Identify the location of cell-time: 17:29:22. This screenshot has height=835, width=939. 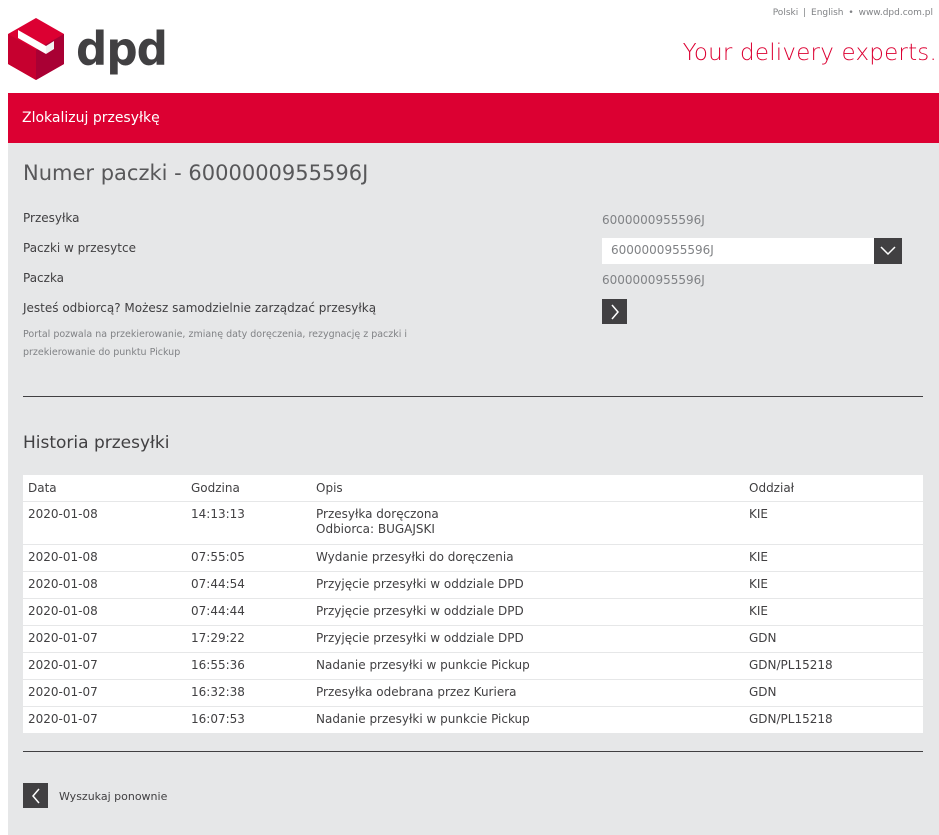
(248, 639).